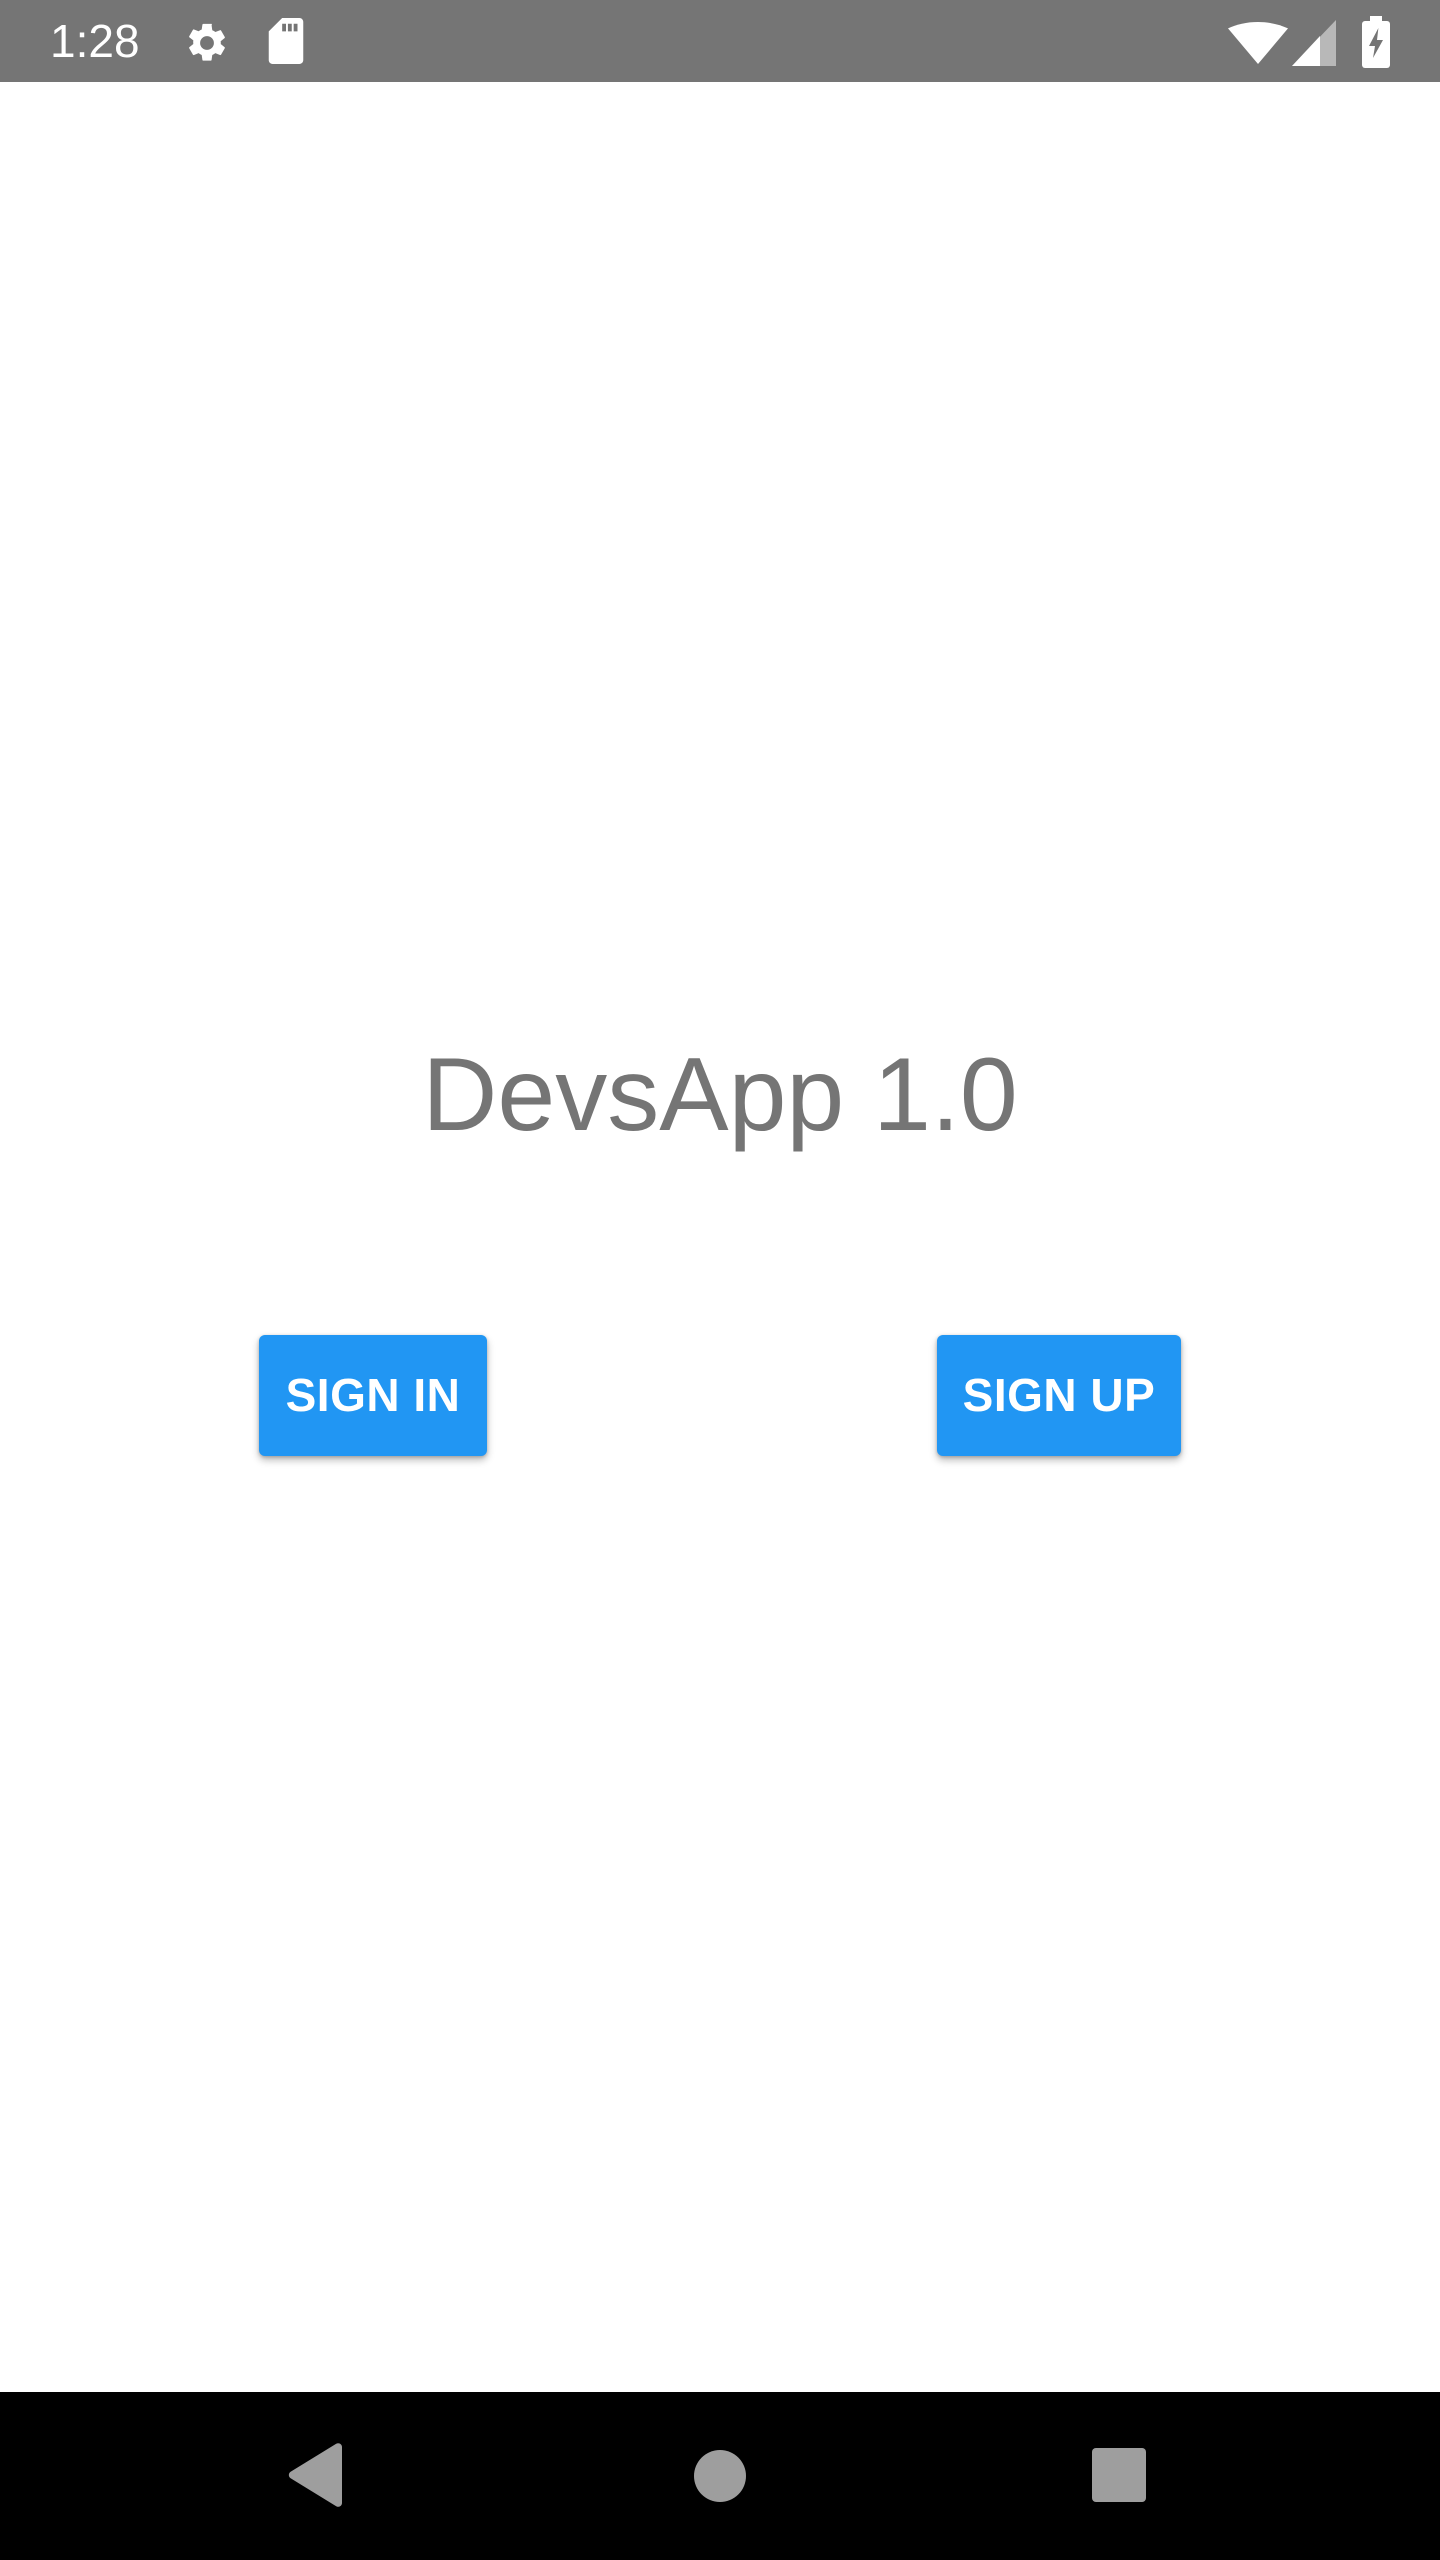 This screenshot has height=2560, width=1440. I want to click on navigation-bar, so click(720, 2476).